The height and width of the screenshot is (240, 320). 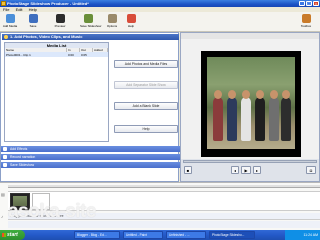 What do you see at coordinates (306, 18) in the screenshot?
I see `toolbox-icon` at bounding box center [306, 18].